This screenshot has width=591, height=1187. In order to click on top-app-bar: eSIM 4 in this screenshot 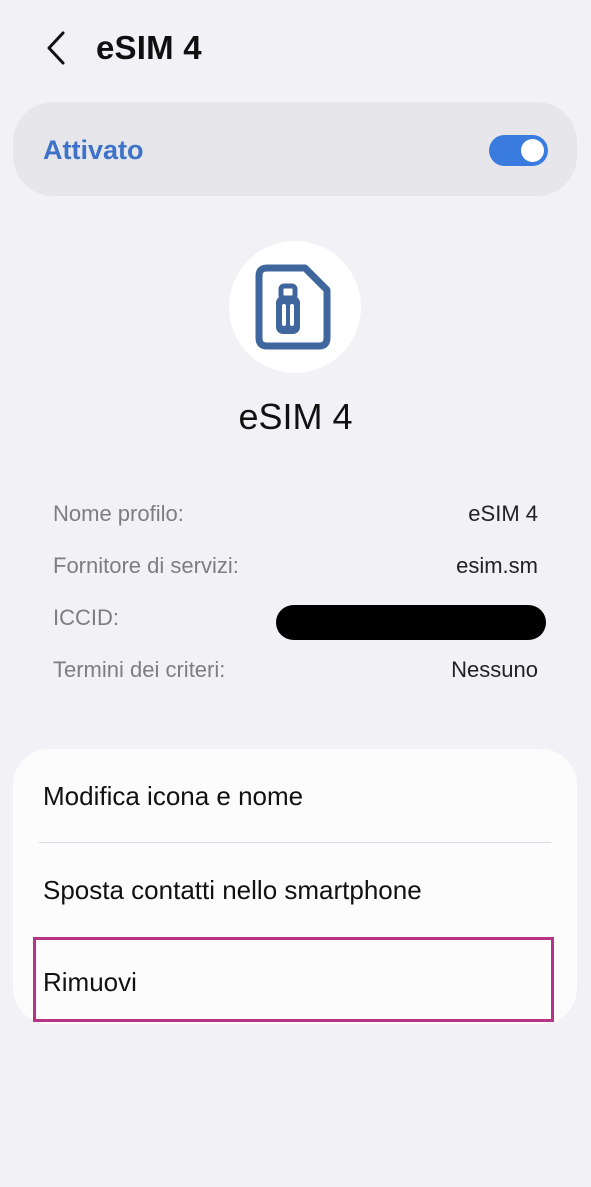, I will do `click(295, 50)`.